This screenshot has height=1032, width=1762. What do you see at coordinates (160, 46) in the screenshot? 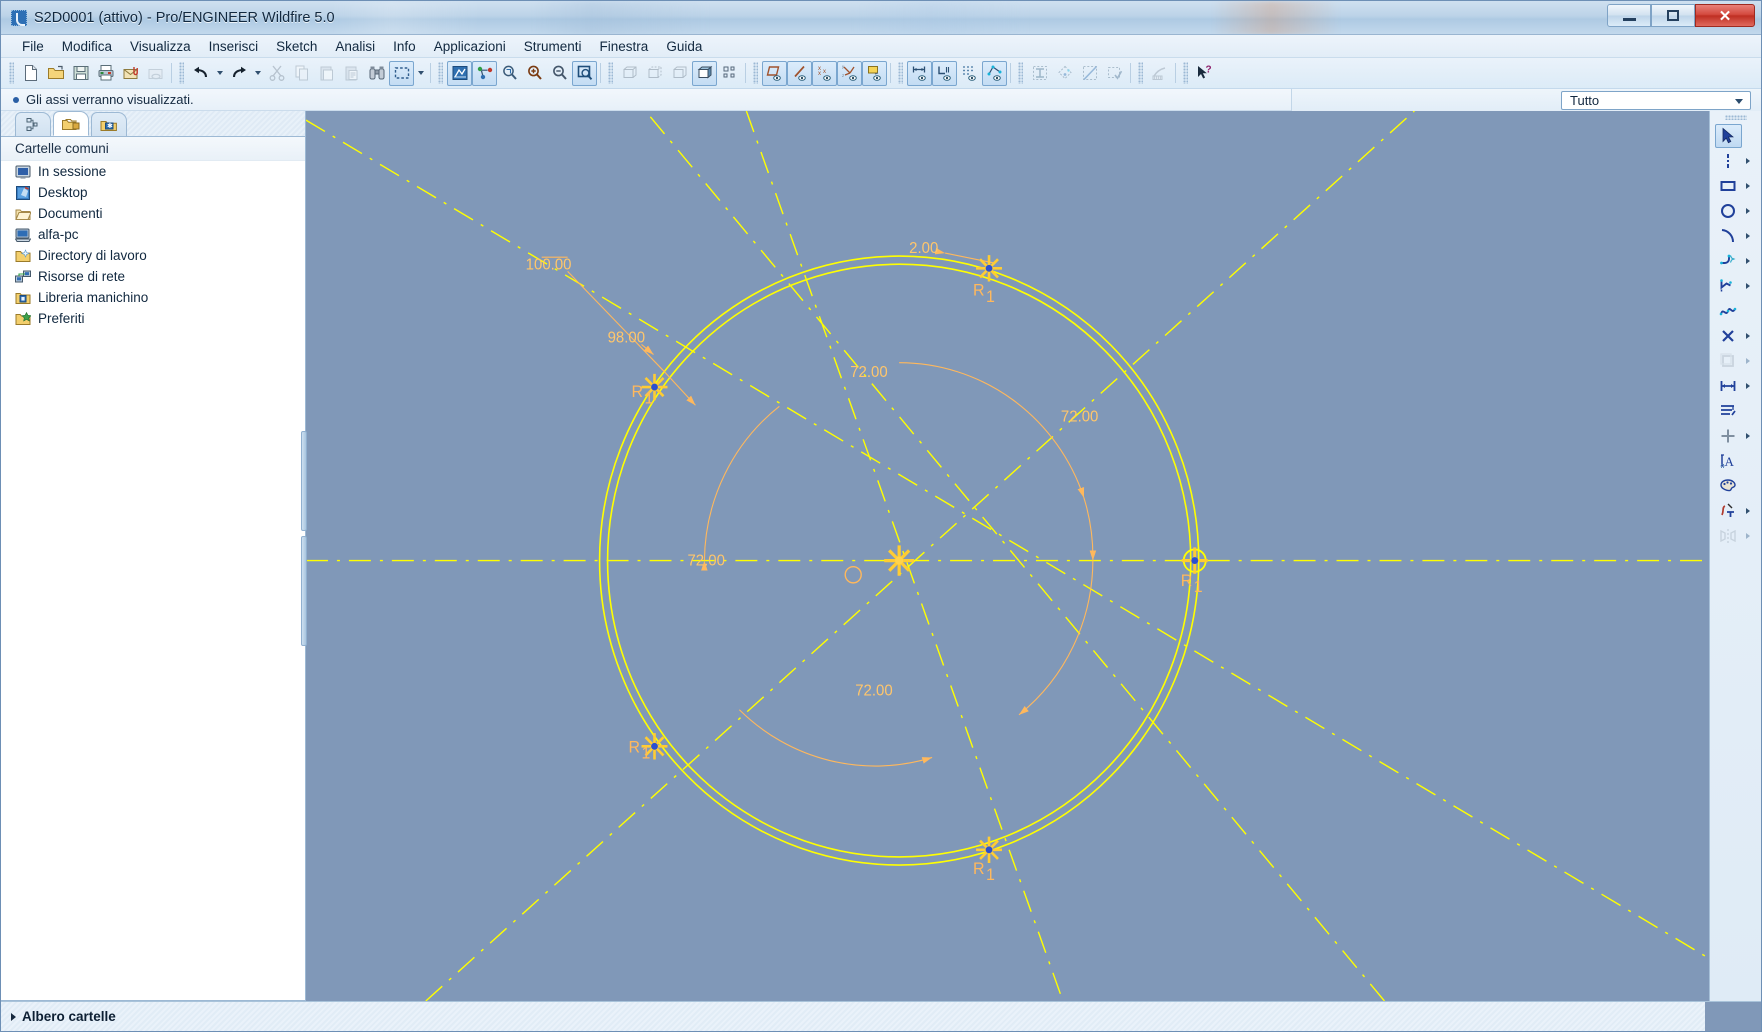
I see `menu-visualizza: Visualizza` at bounding box center [160, 46].